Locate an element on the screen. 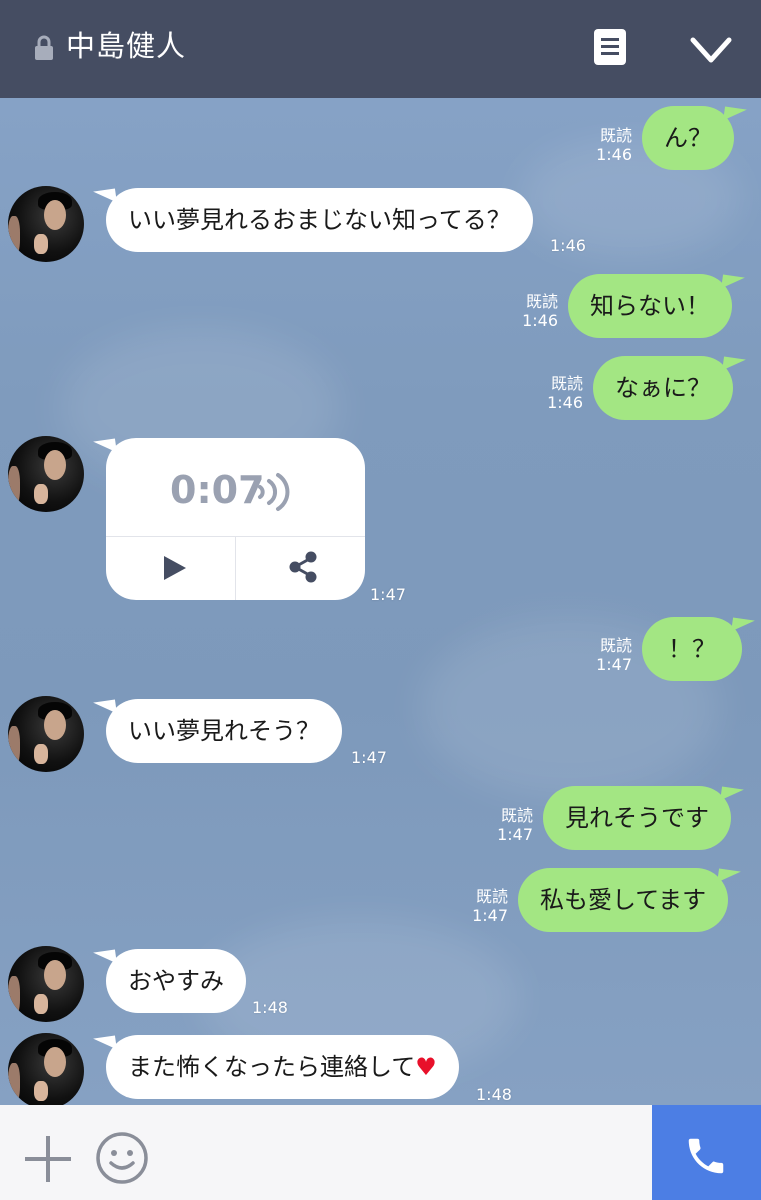 Image resolution: width=761 pixels, height=1200 pixels. lock-icon is located at coordinates (44, 47).